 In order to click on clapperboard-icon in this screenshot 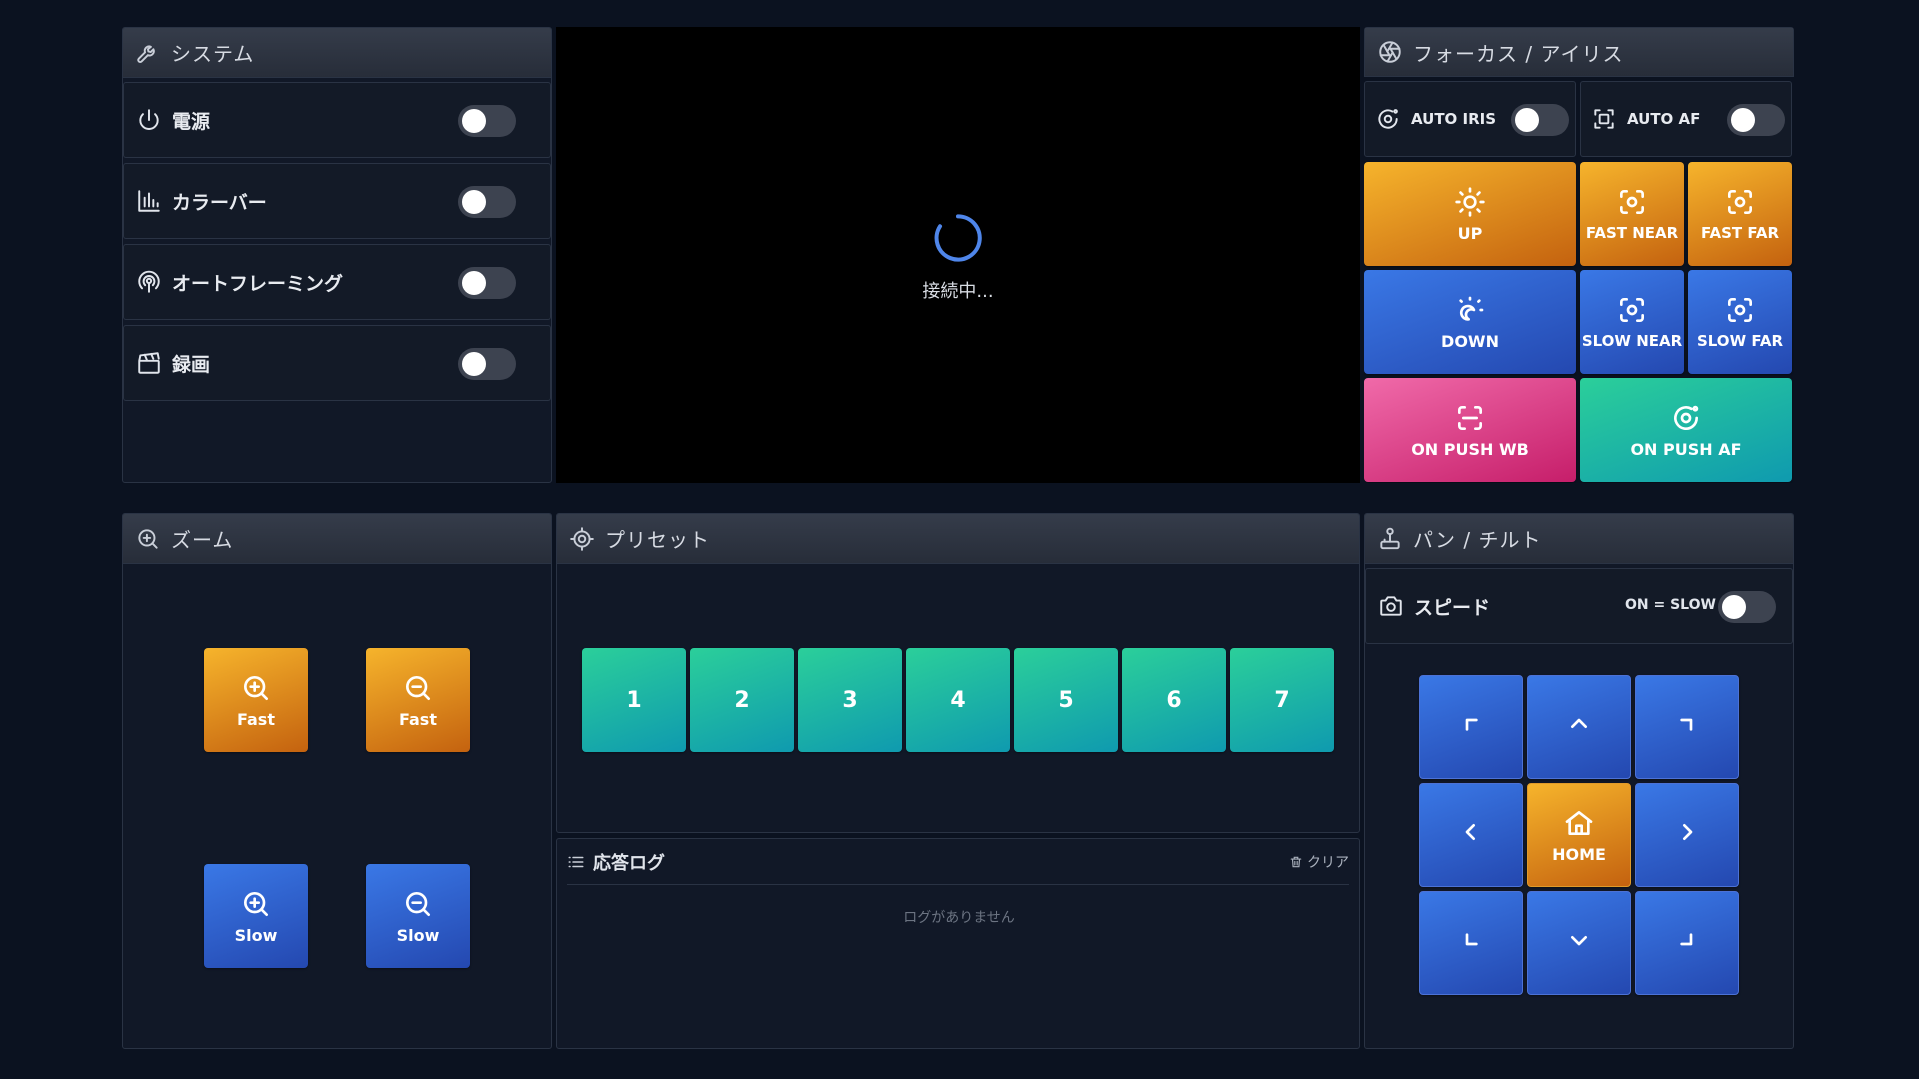, I will do `click(149, 363)`.